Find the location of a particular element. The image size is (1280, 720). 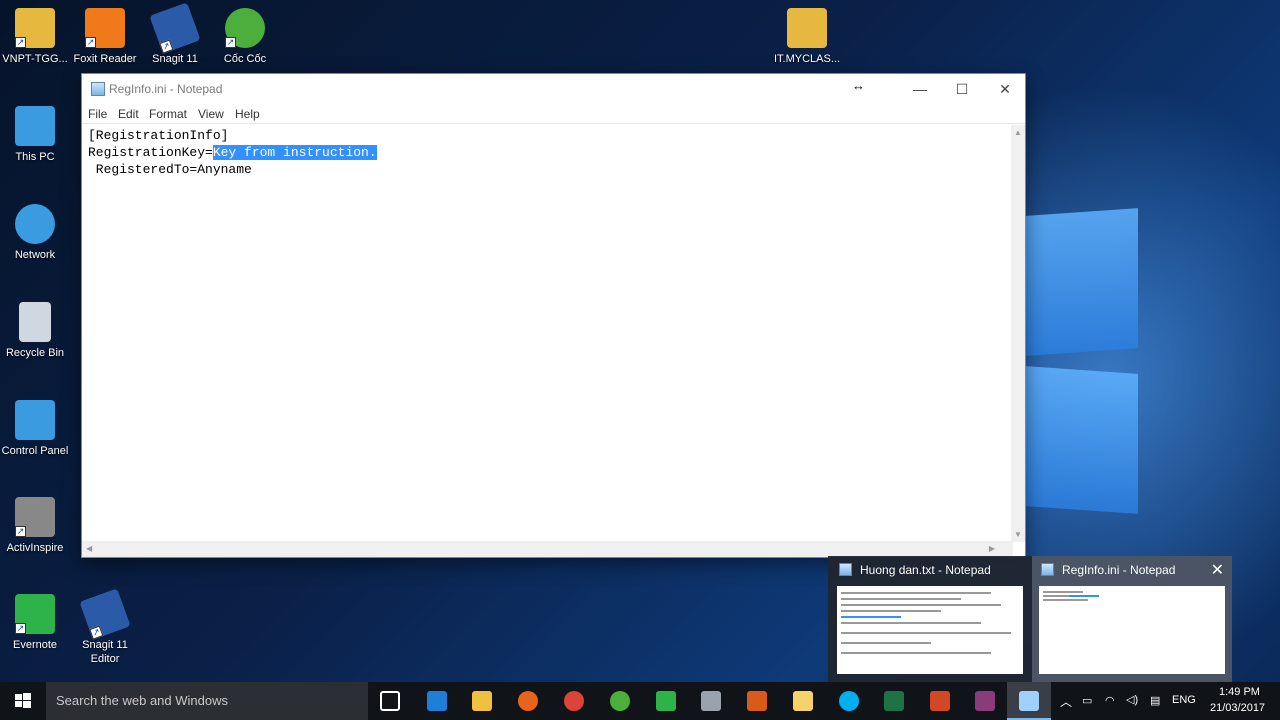

computer-icon is located at coordinates (35, 126).